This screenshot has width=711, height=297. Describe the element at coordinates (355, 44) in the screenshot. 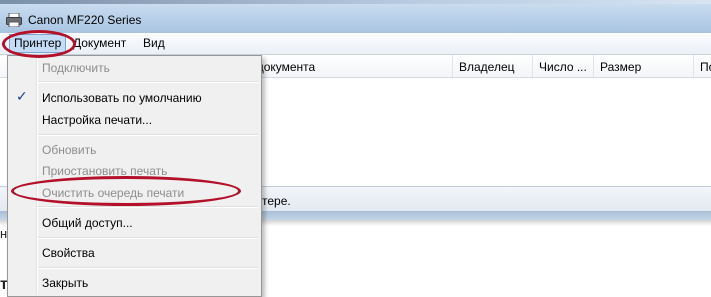

I see `menu-bar: Принтер Документ Вид` at that location.